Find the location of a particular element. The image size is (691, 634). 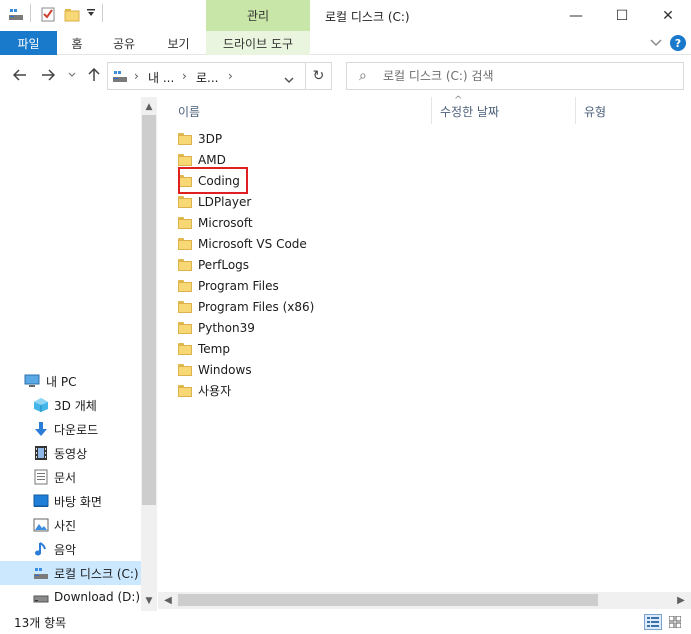

tab-home: 홈 is located at coordinates (77, 43).